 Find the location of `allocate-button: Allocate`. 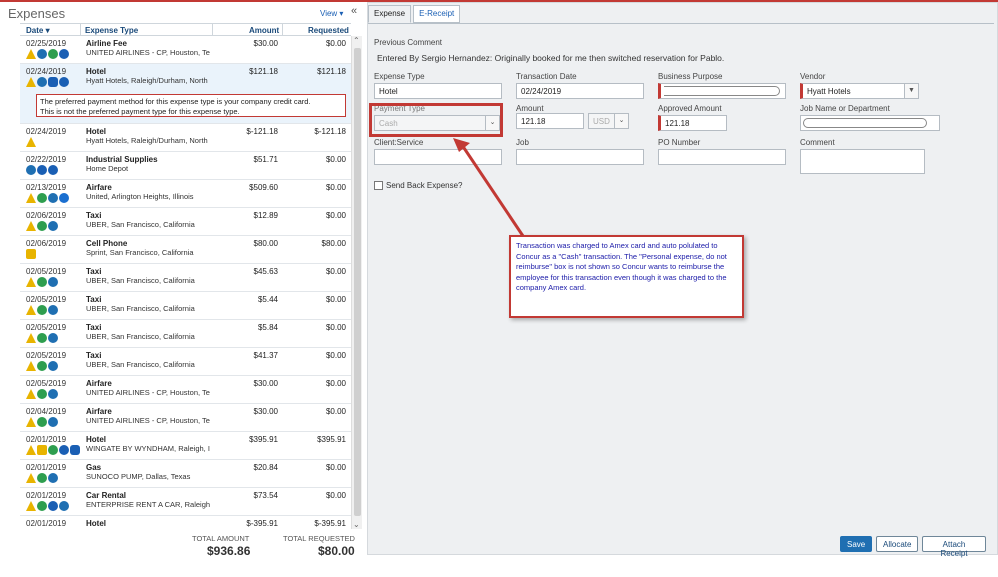

allocate-button: Allocate is located at coordinates (897, 544).